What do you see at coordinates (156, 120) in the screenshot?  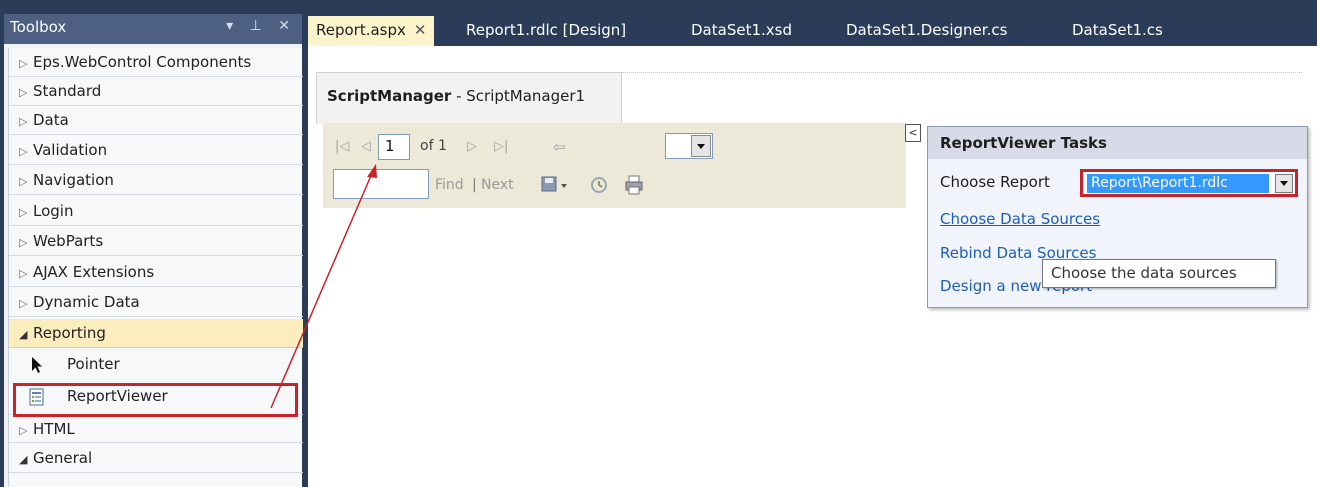 I see `toolbox-group-data: ▷ Data` at bounding box center [156, 120].